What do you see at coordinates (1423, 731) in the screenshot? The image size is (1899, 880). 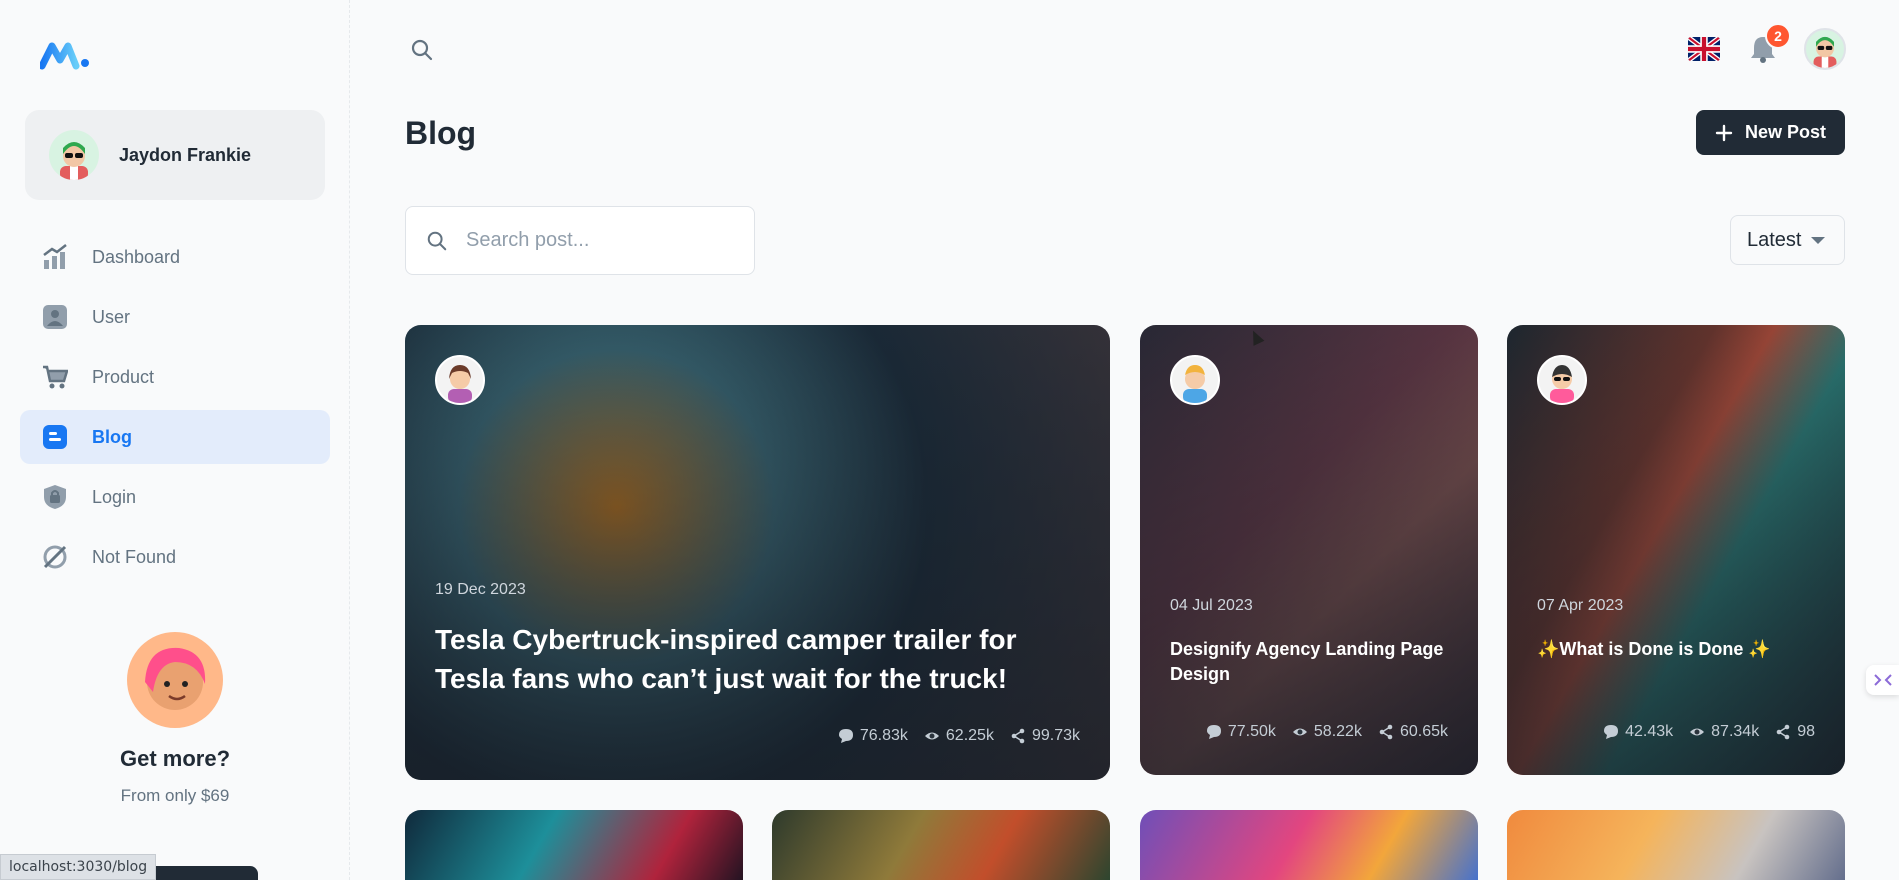 I see `shares-count: 60.65k` at bounding box center [1423, 731].